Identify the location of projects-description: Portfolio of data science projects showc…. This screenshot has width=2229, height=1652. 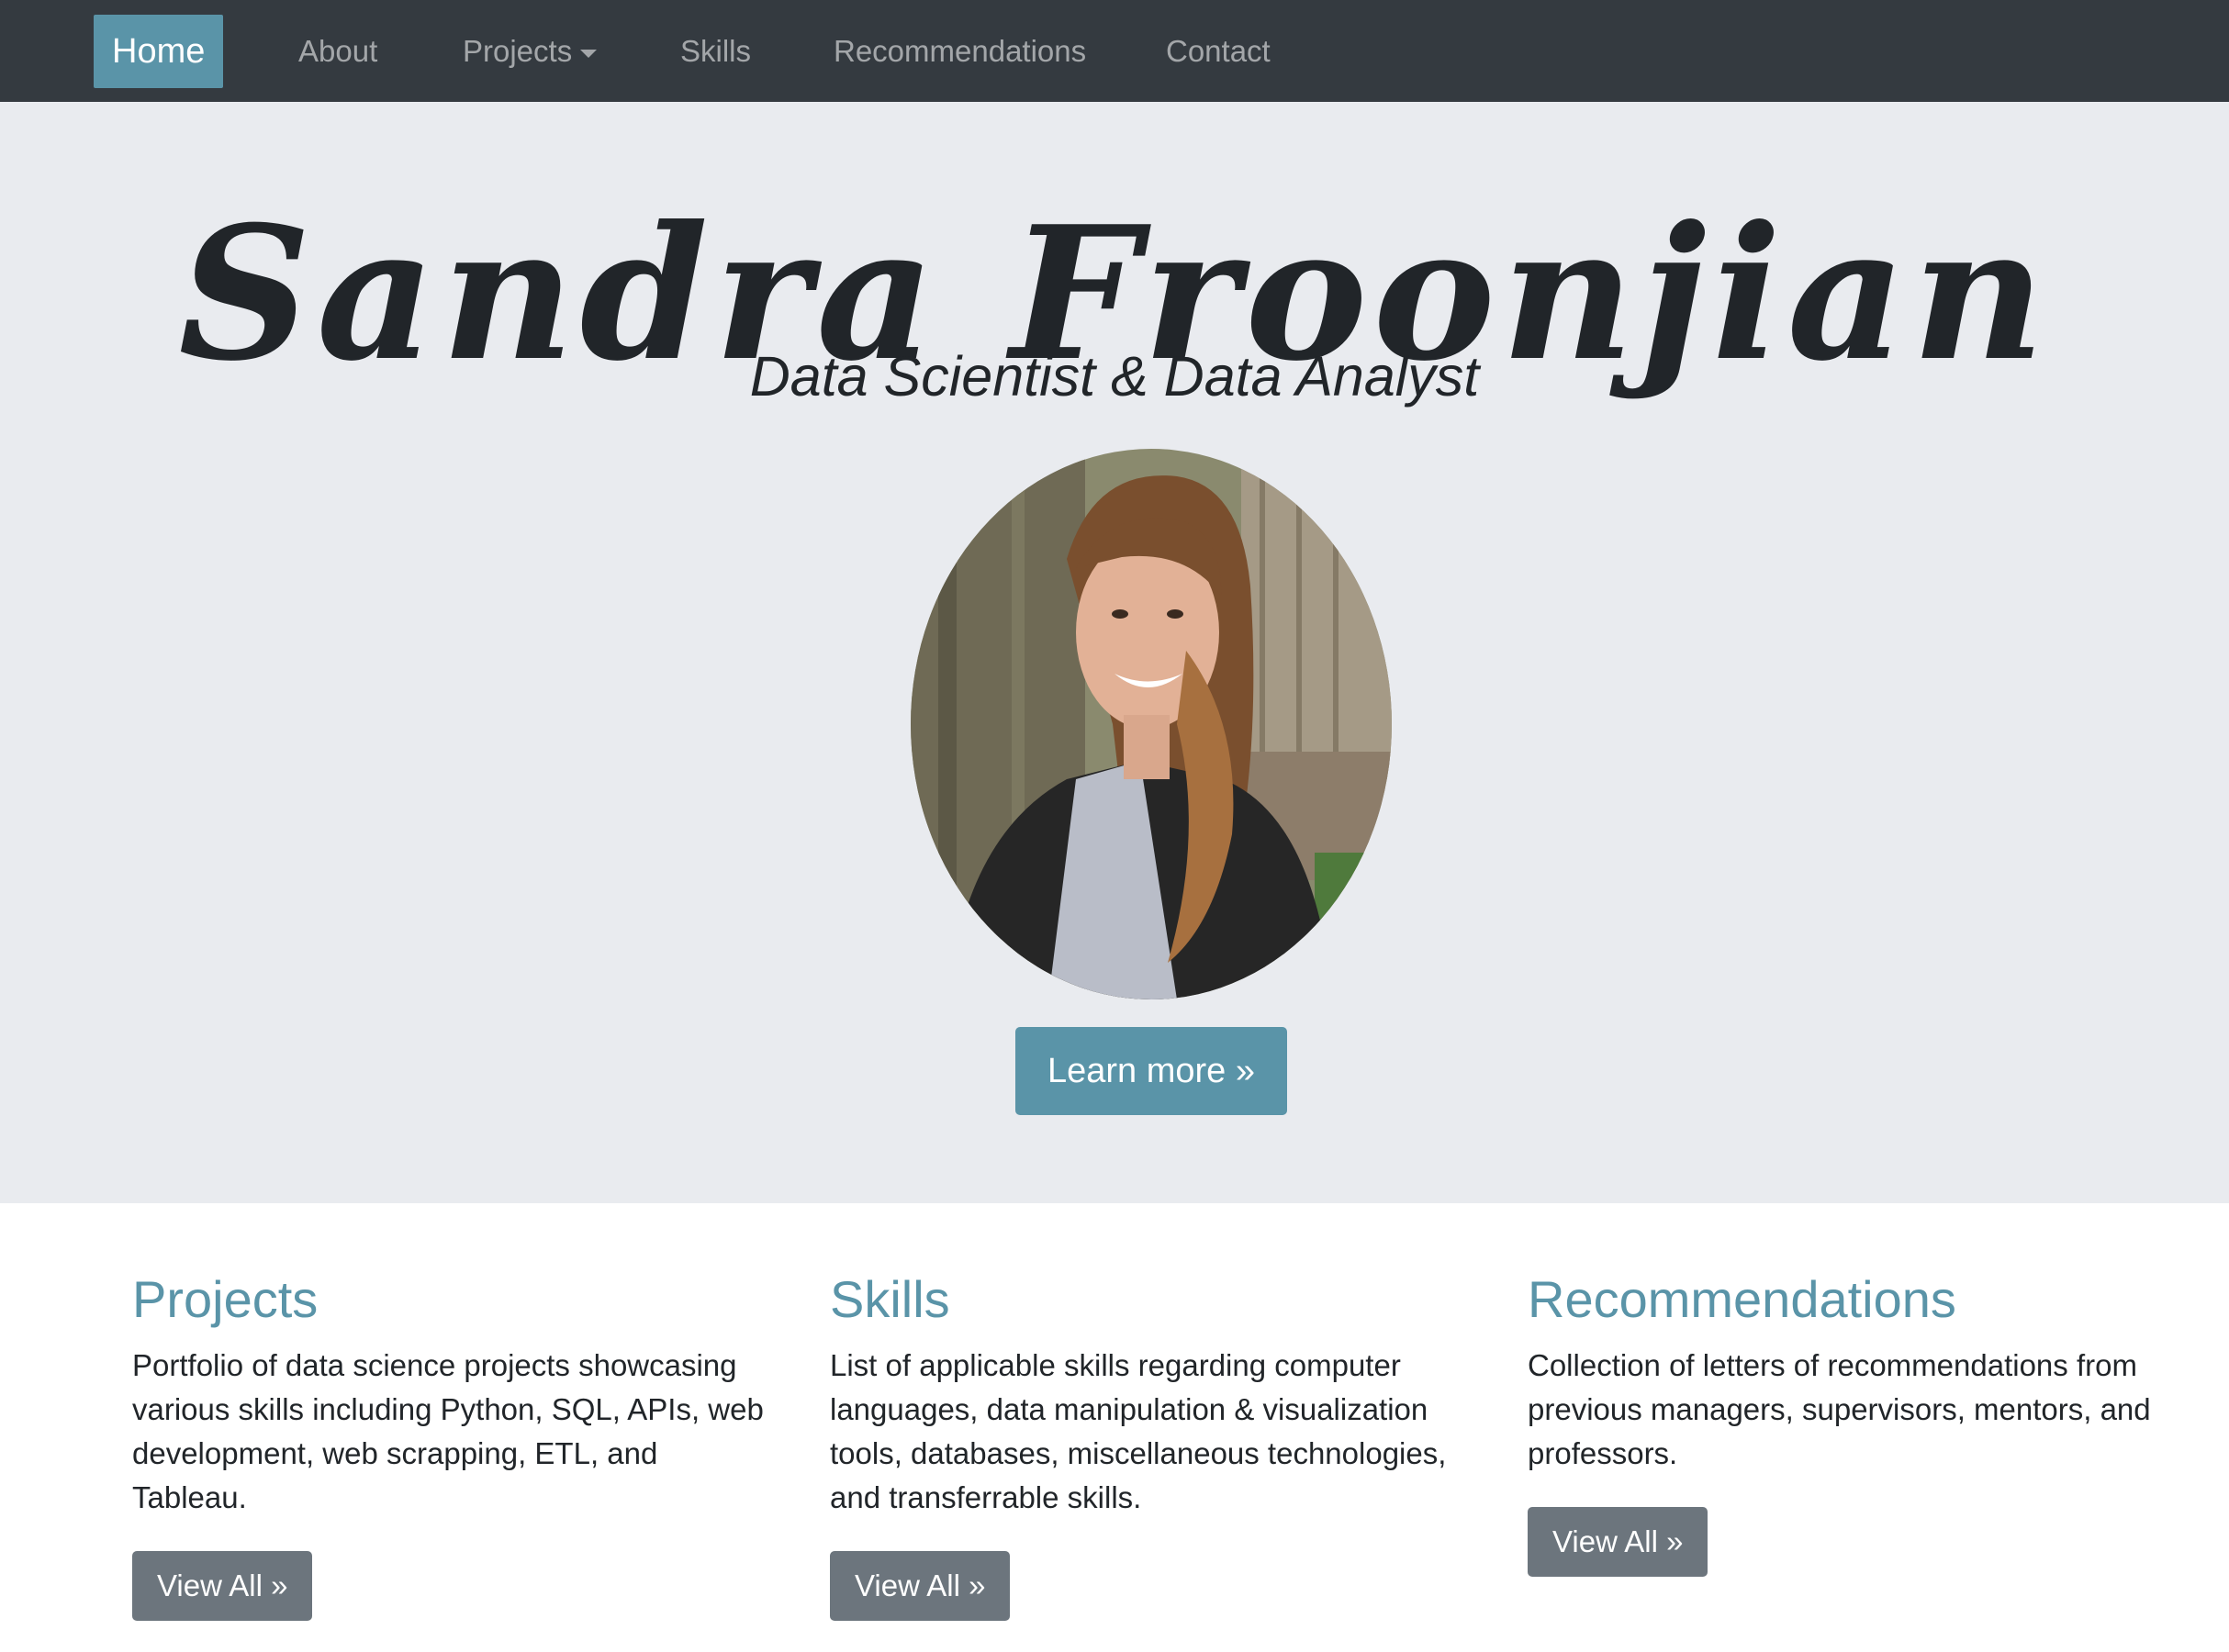
(448, 1431).